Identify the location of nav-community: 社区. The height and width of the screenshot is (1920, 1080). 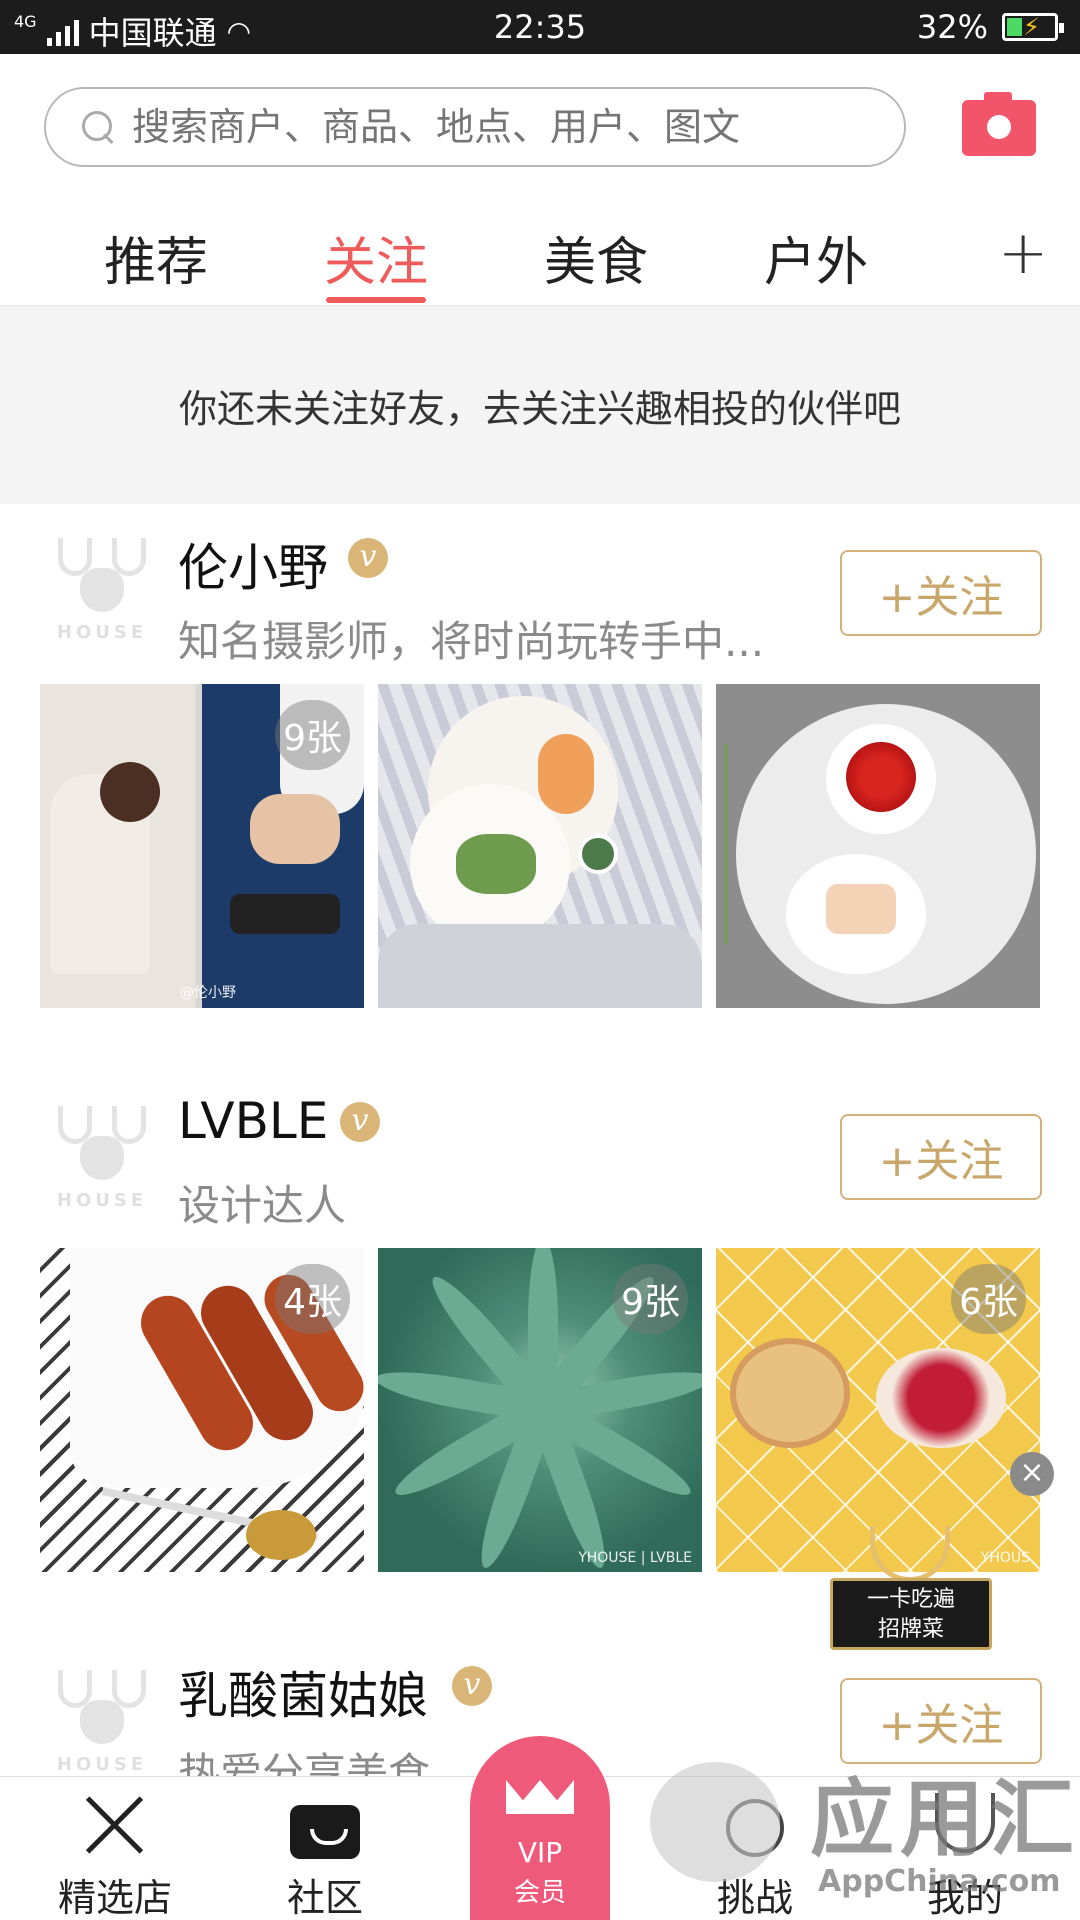
(325, 1848).